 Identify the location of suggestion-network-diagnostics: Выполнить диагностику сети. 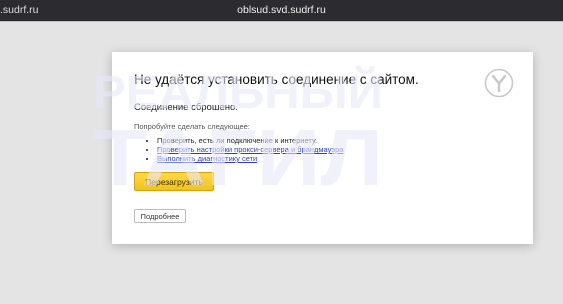
(250, 158).